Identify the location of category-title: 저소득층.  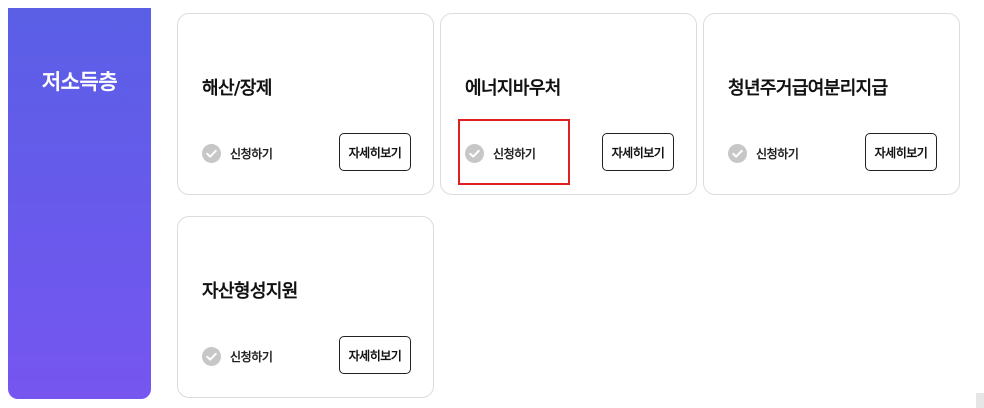
(79, 82).